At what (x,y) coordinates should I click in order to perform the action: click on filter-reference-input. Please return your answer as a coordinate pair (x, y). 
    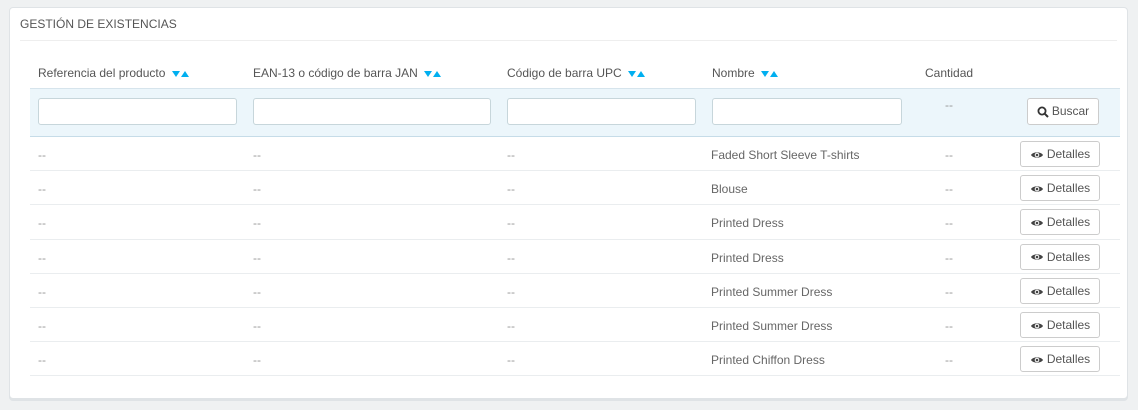
    Looking at the image, I should click on (137, 111).